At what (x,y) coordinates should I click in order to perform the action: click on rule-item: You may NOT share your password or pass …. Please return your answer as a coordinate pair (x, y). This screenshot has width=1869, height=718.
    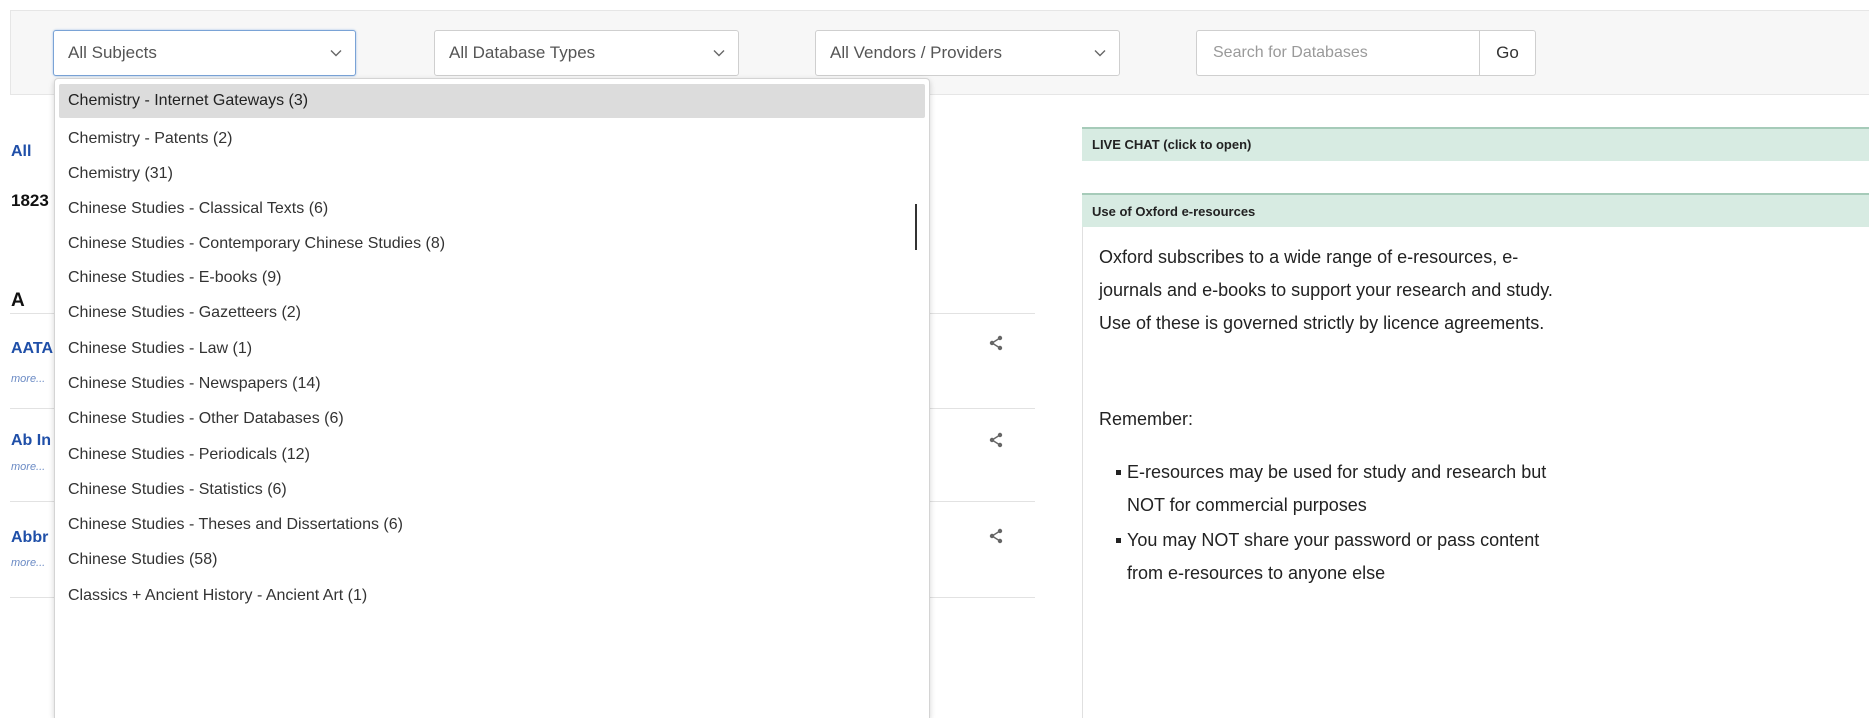
    Looking at the image, I should click on (1333, 557).